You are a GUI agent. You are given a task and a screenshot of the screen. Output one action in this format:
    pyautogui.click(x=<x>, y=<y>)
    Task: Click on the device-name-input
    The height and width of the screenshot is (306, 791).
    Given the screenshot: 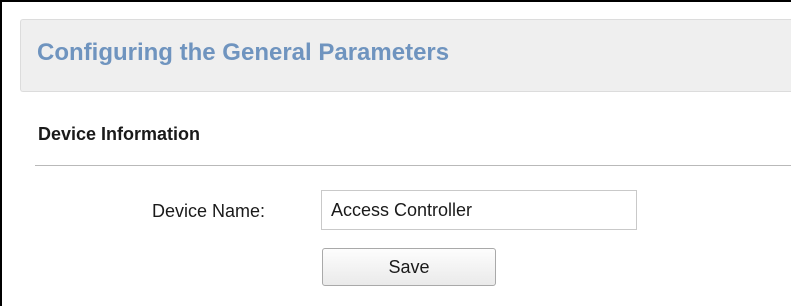 What is the action you would take?
    pyautogui.click(x=479, y=210)
    